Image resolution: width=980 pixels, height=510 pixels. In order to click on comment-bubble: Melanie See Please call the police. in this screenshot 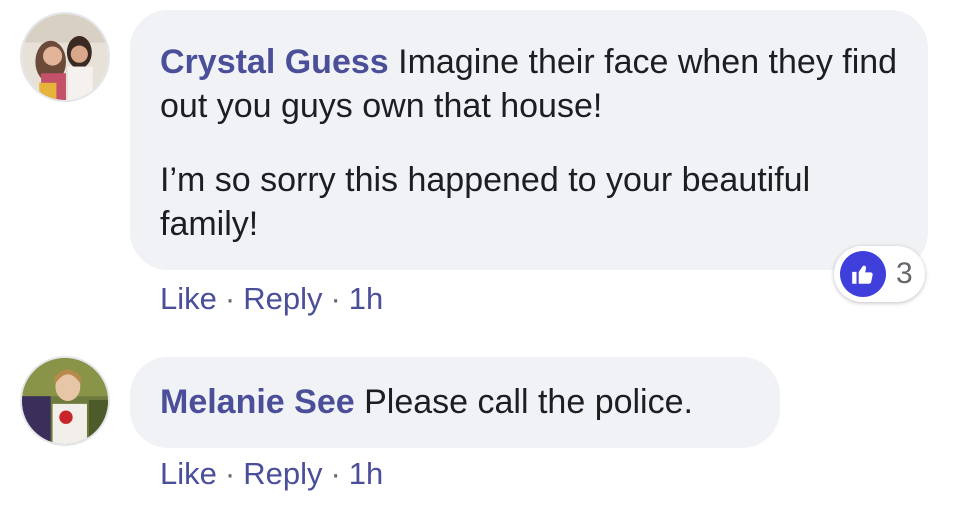, I will do `click(455, 402)`.